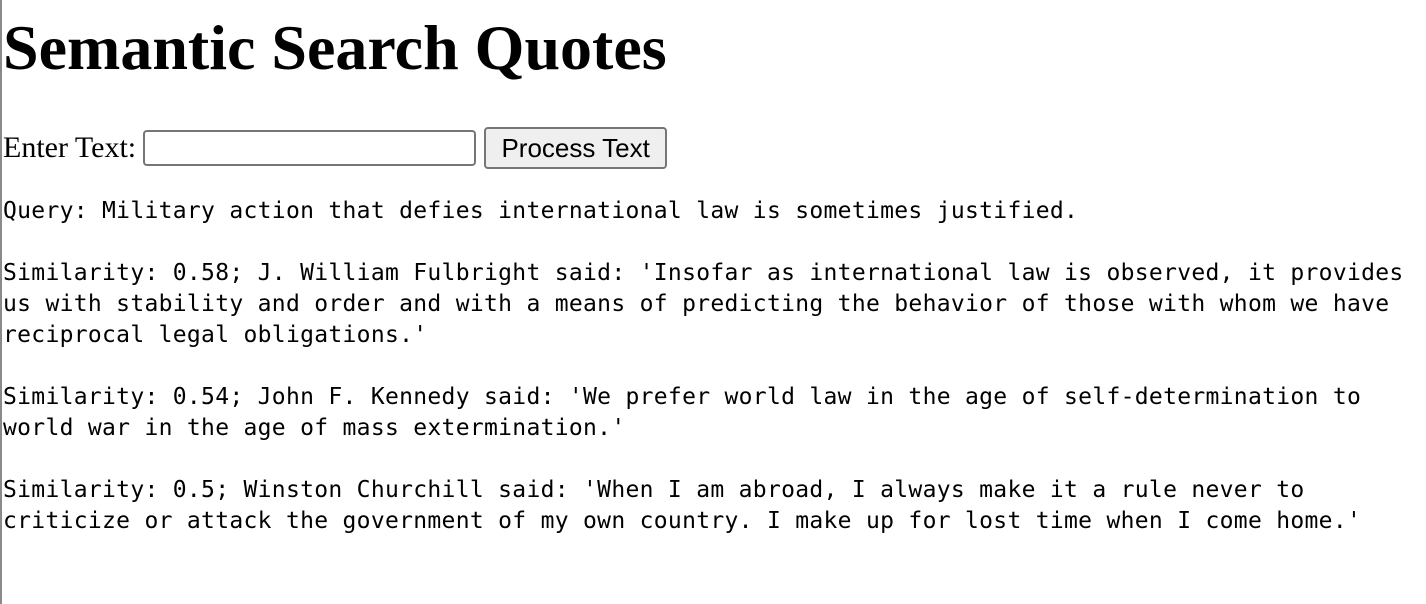 The height and width of the screenshot is (604, 1426). What do you see at coordinates (1, 302) in the screenshot?
I see `left-border` at bounding box center [1, 302].